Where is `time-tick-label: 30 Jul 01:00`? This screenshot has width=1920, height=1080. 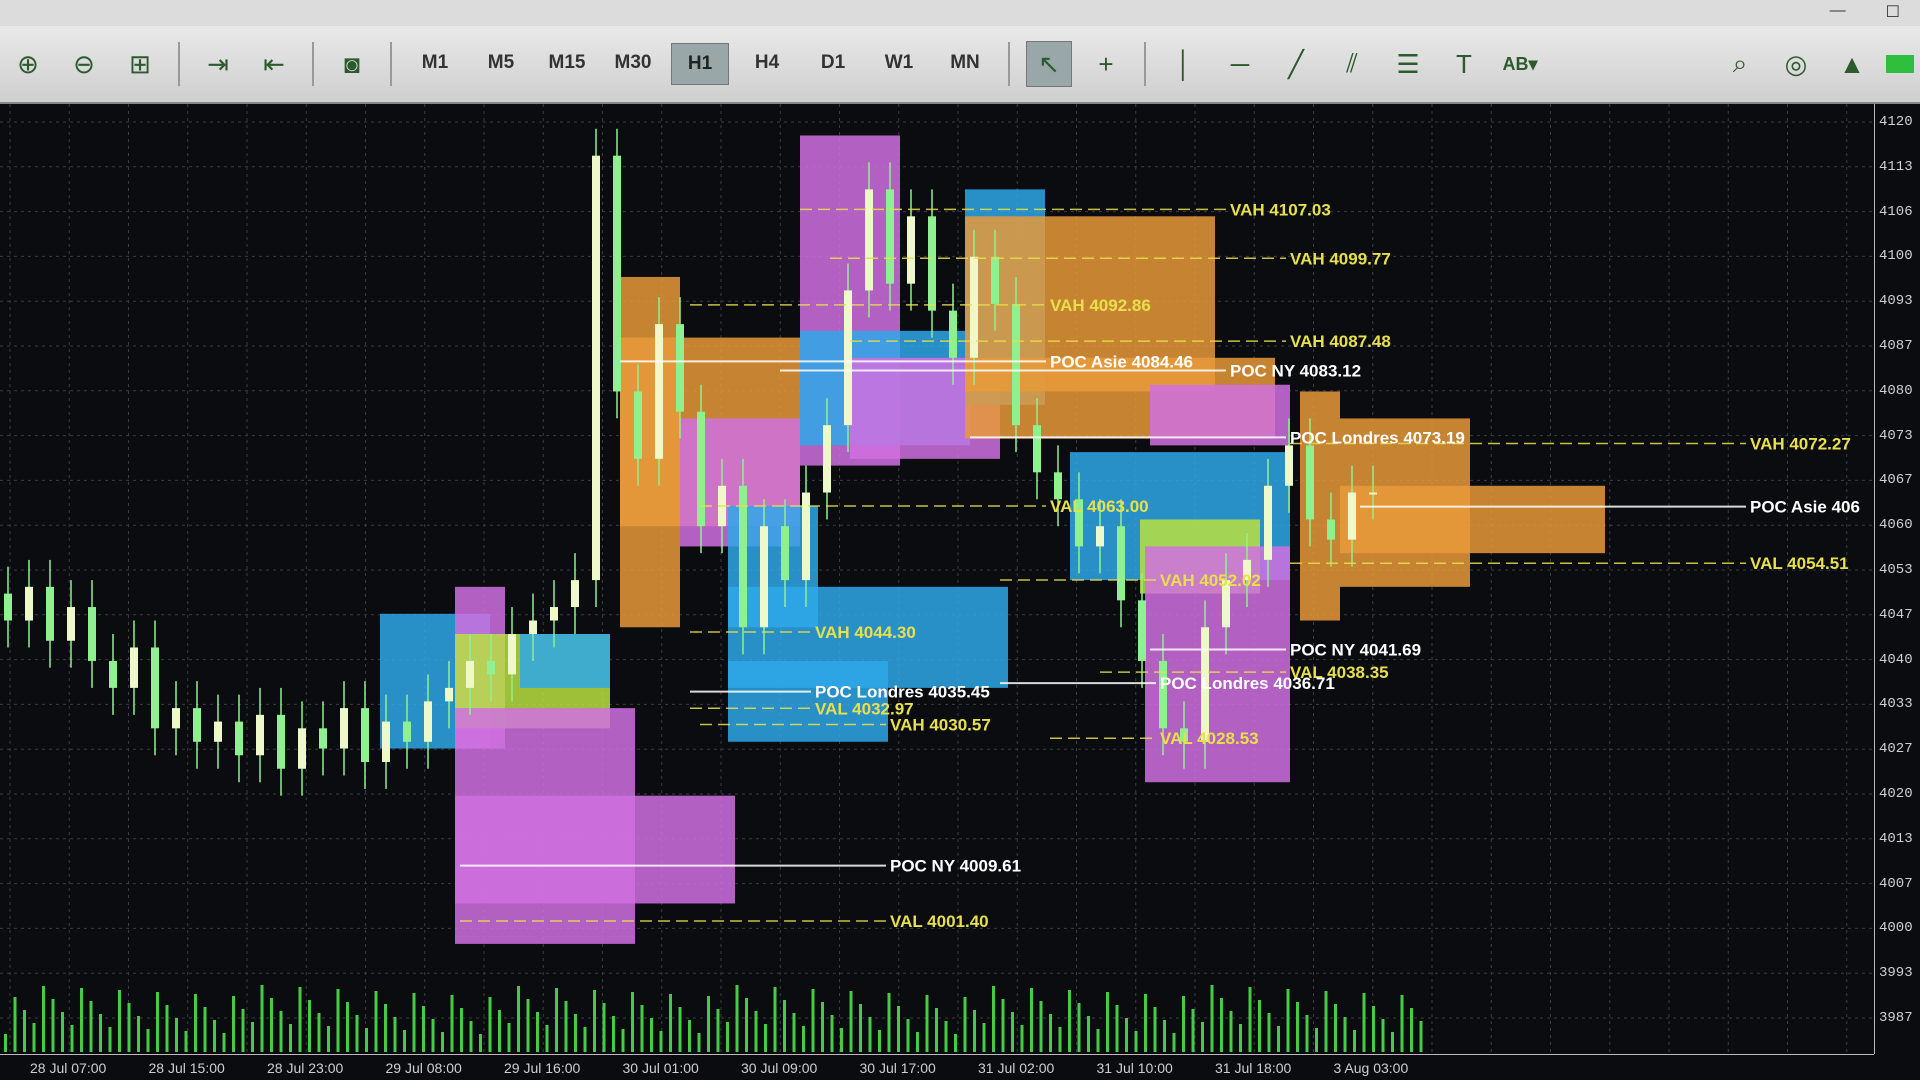
time-tick-label: 30 Jul 01:00 is located at coordinates (660, 1068).